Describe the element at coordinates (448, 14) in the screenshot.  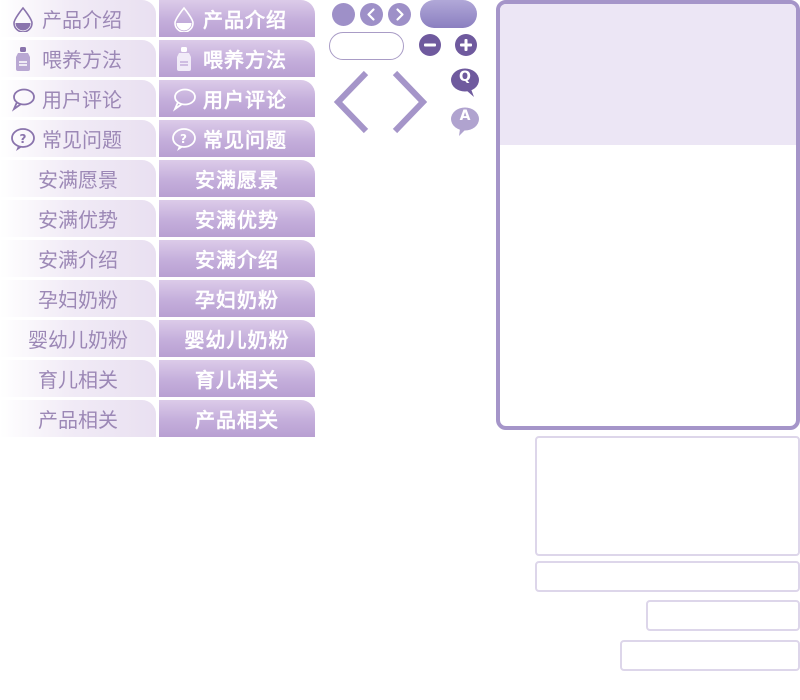
I see `pill-button` at that location.